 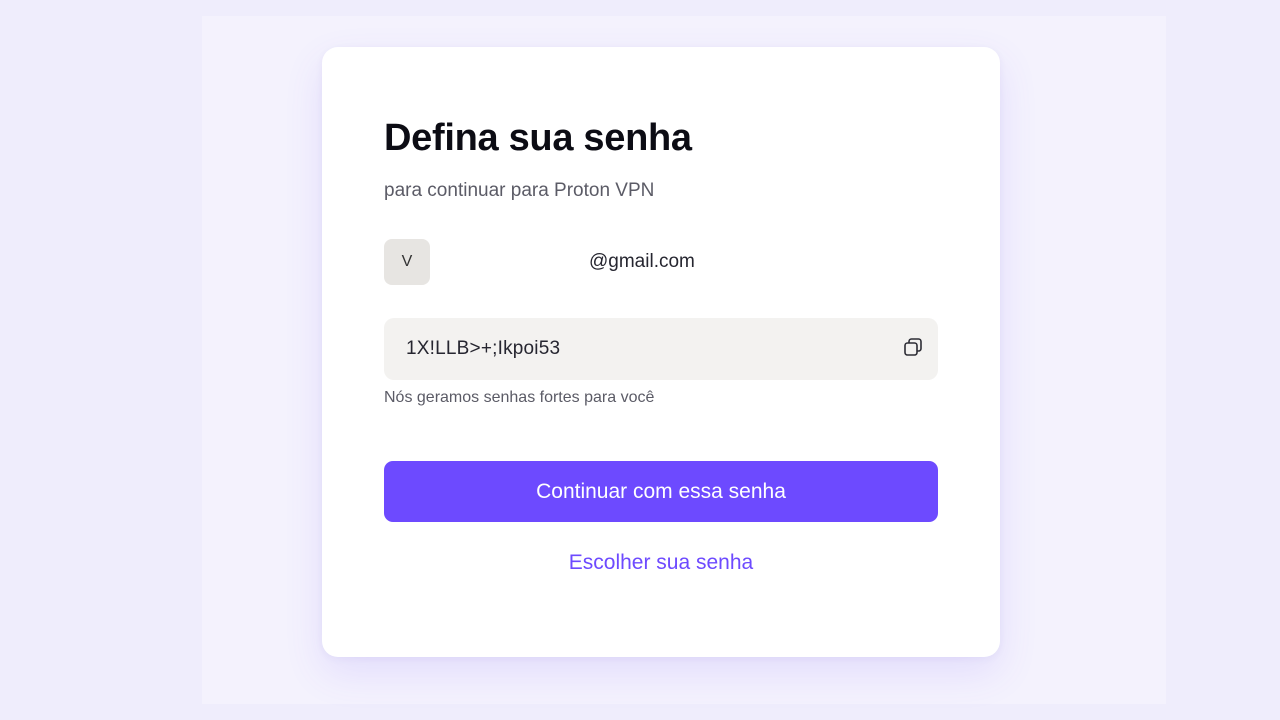 What do you see at coordinates (519, 190) in the screenshot?
I see `page-subtitle: para continuar para Proton VPN` at bounding box center [519, 190].